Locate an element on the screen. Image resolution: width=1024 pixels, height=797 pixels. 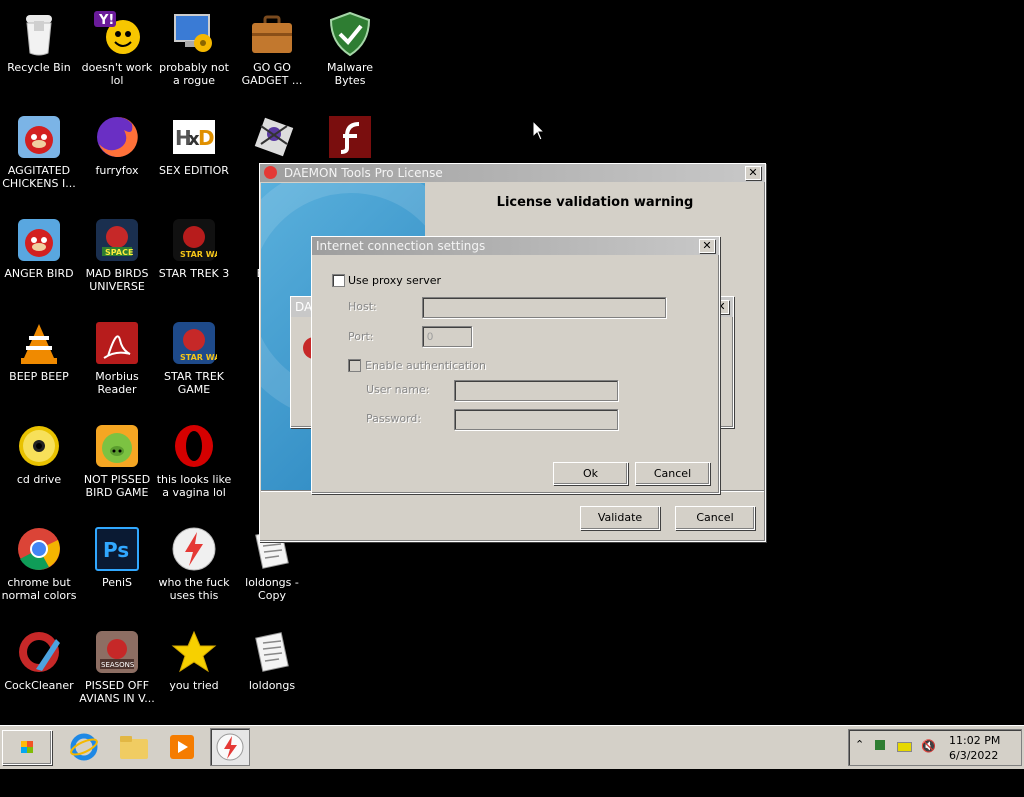
desktop-icon-label: Recycle Bin is located at coordinates (39, 67).